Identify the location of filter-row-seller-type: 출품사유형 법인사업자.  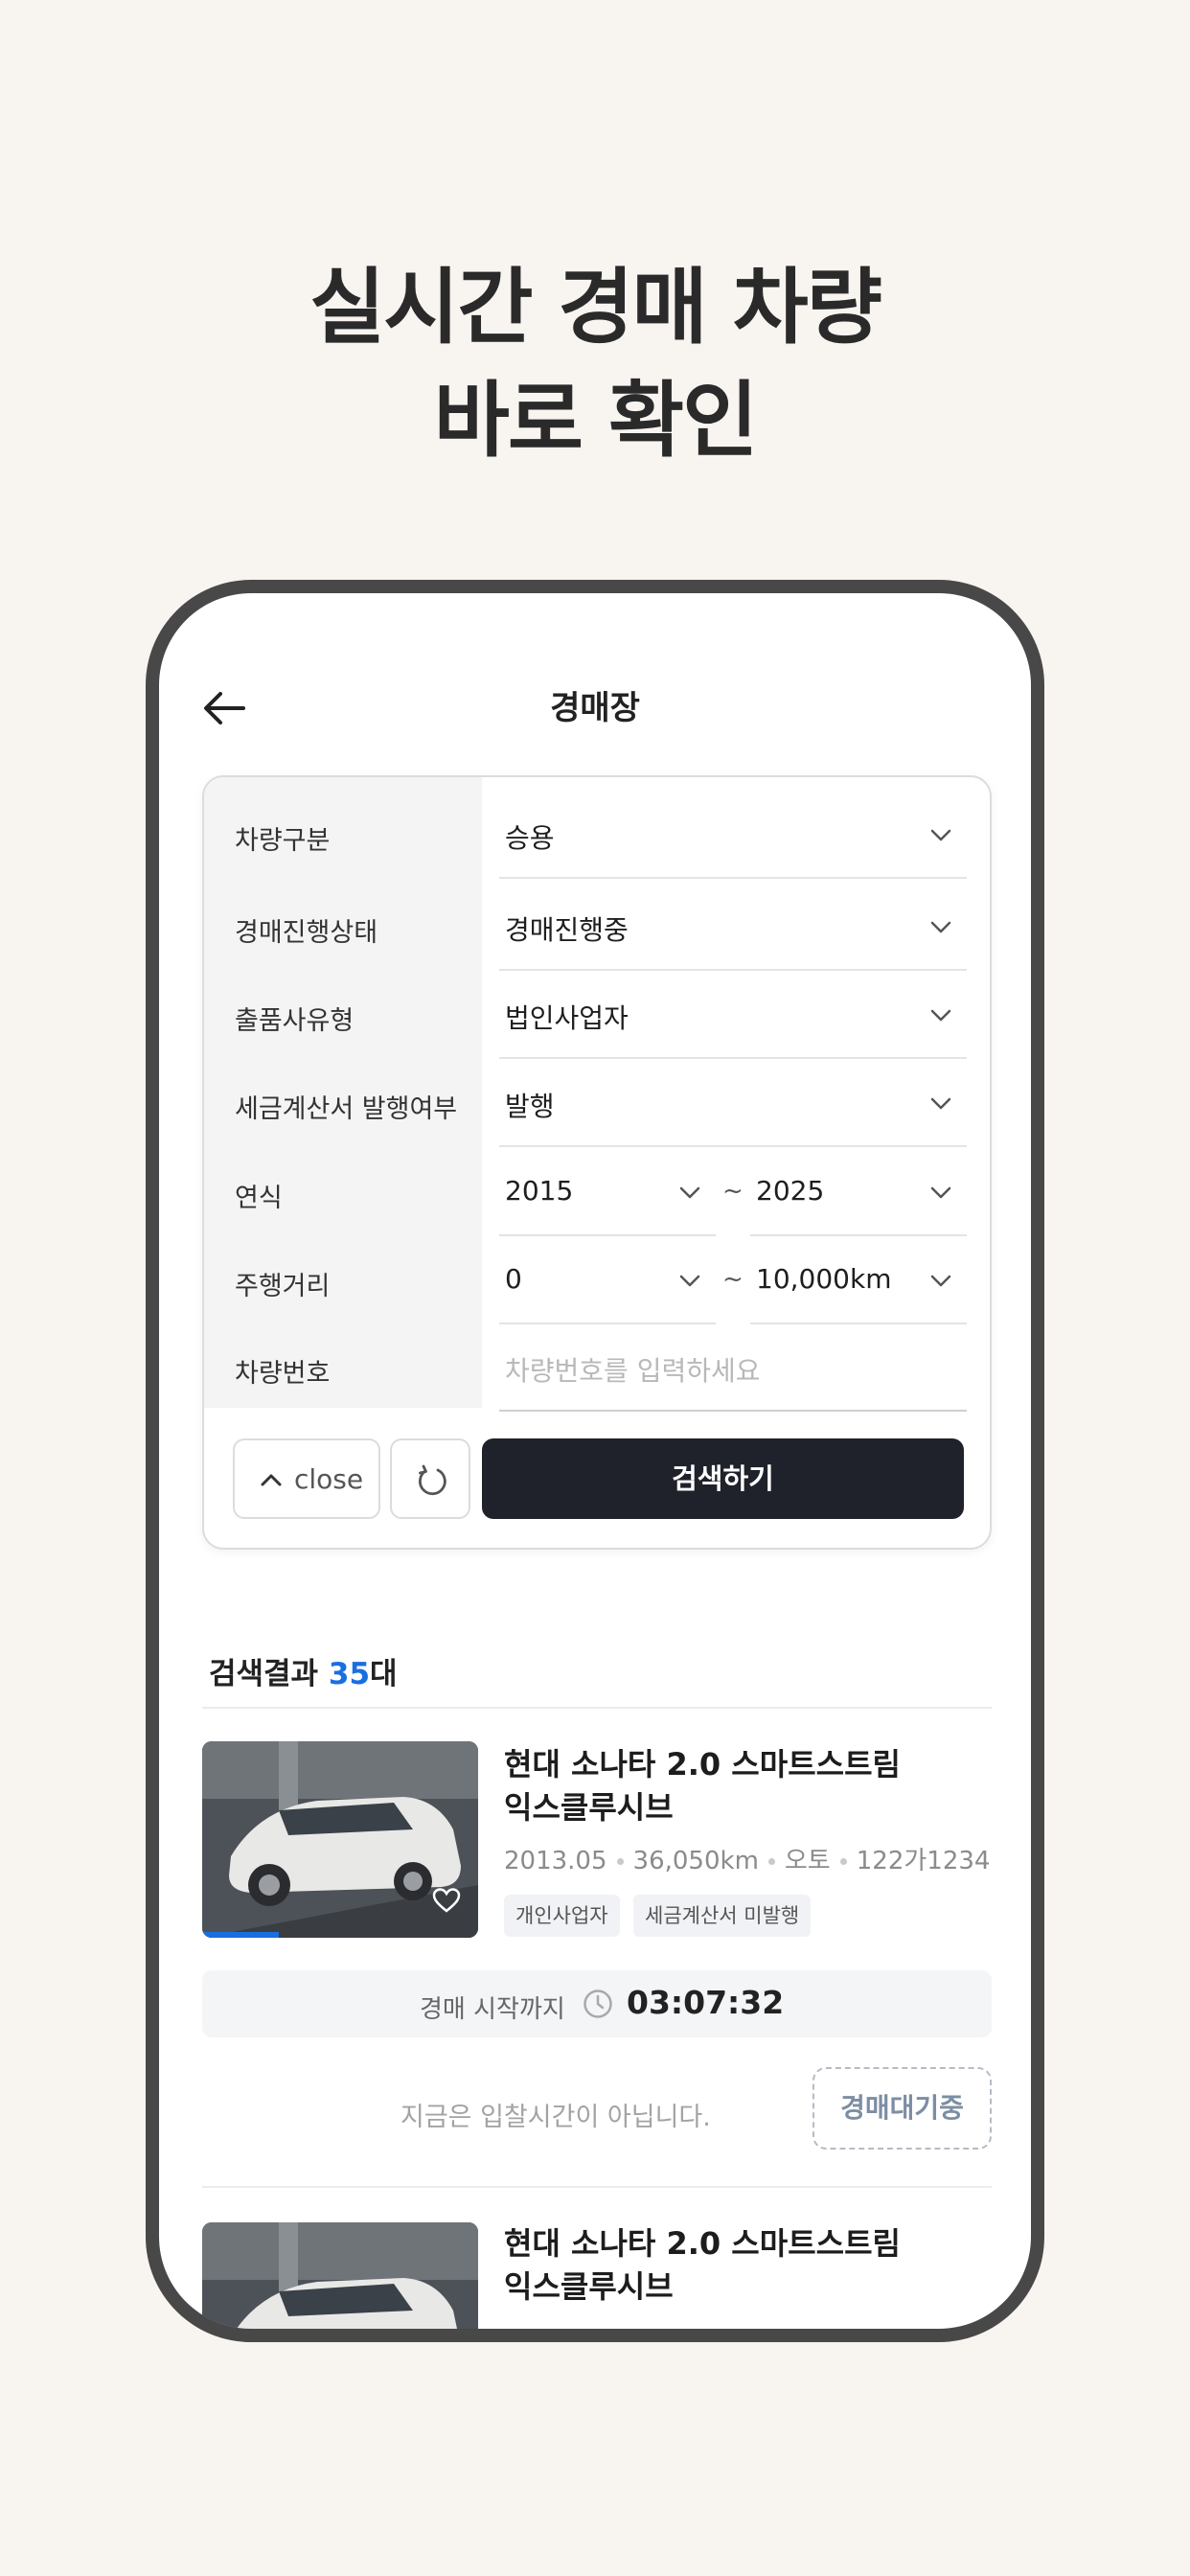
(597, 1015).